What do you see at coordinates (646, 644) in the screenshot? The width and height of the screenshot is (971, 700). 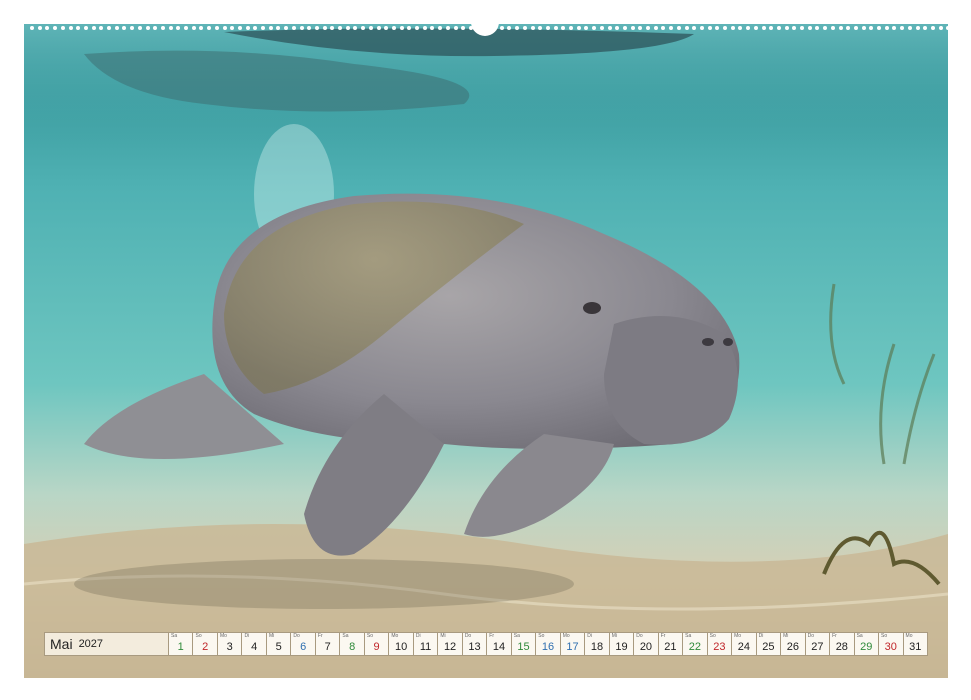 I see `day-cell: Do 20` at bounding box center [646, 644].